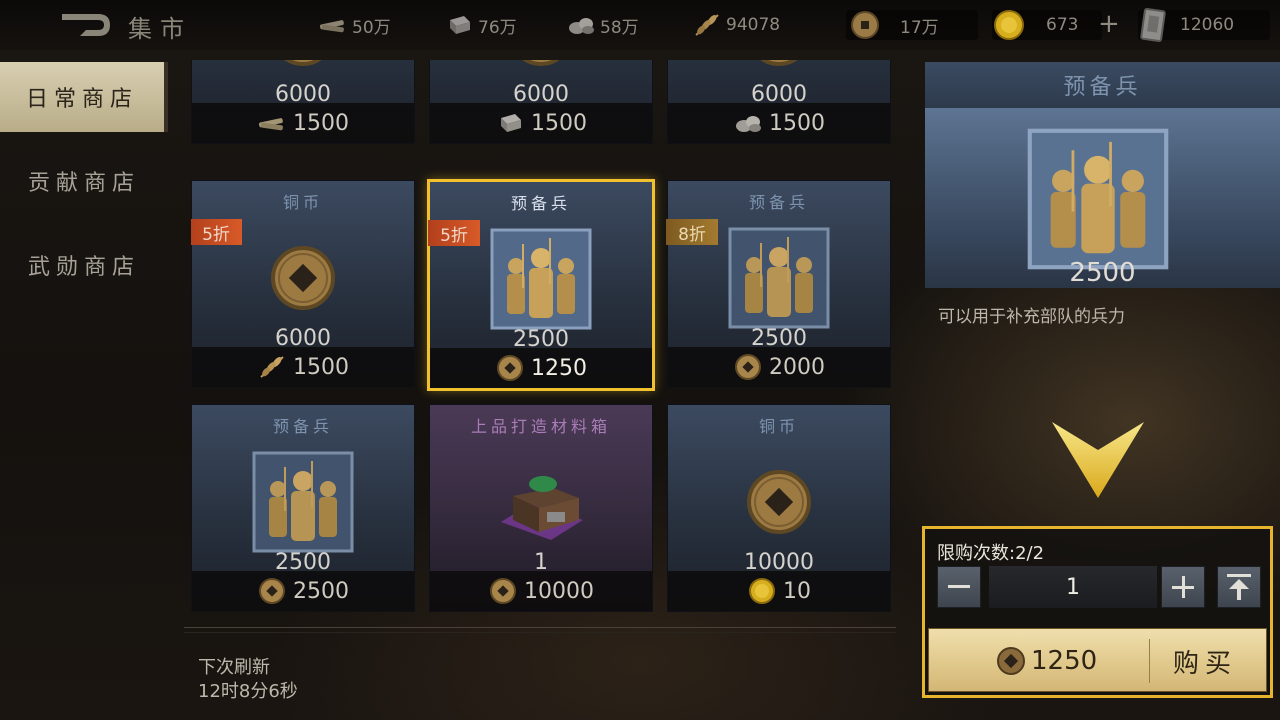 This screenshot has width=1280, height=720. Describe the element at coordinates (303, 591) in the screenshot. I see `item-price: 2500` at that location.